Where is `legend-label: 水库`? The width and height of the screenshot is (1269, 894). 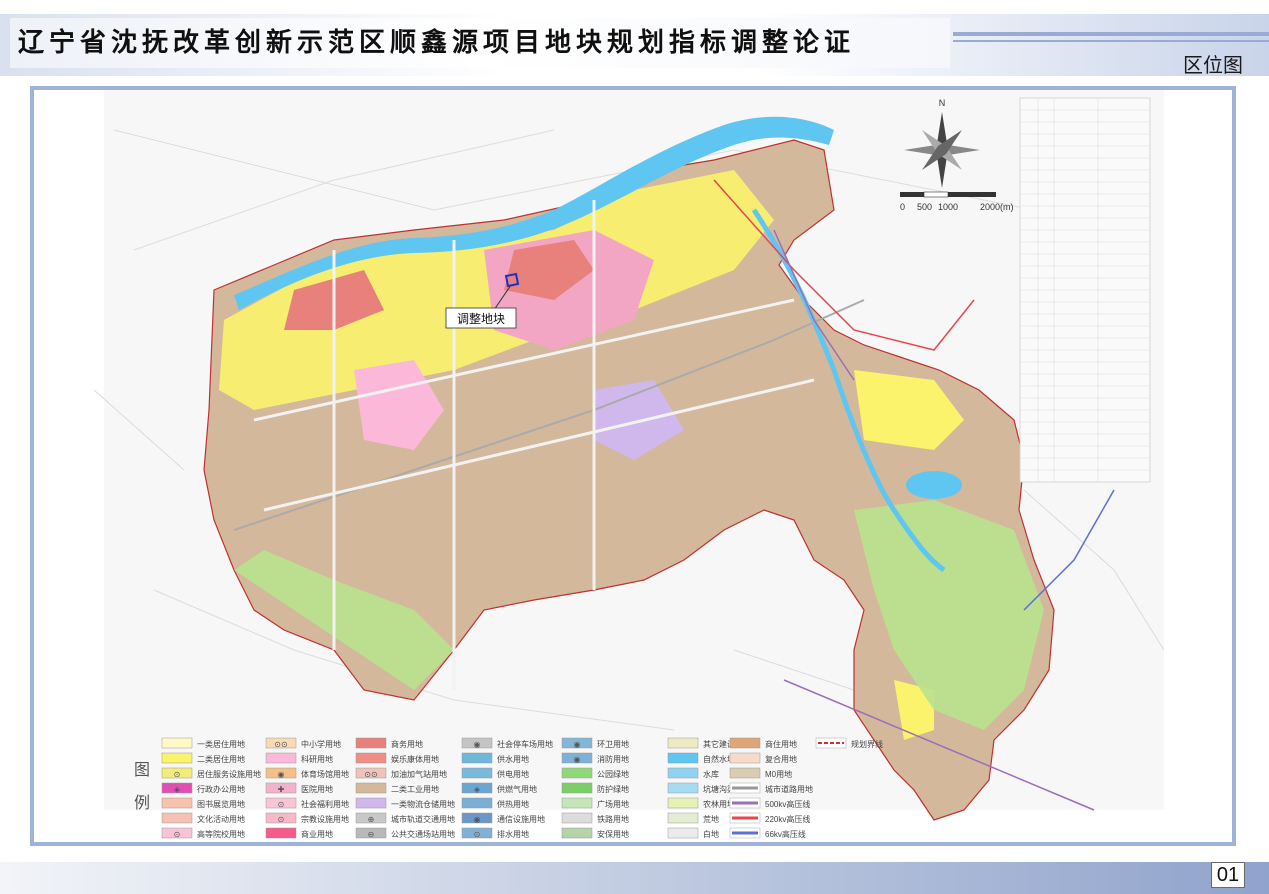
legend-label: 水库 is located at coordinates (711, 774).